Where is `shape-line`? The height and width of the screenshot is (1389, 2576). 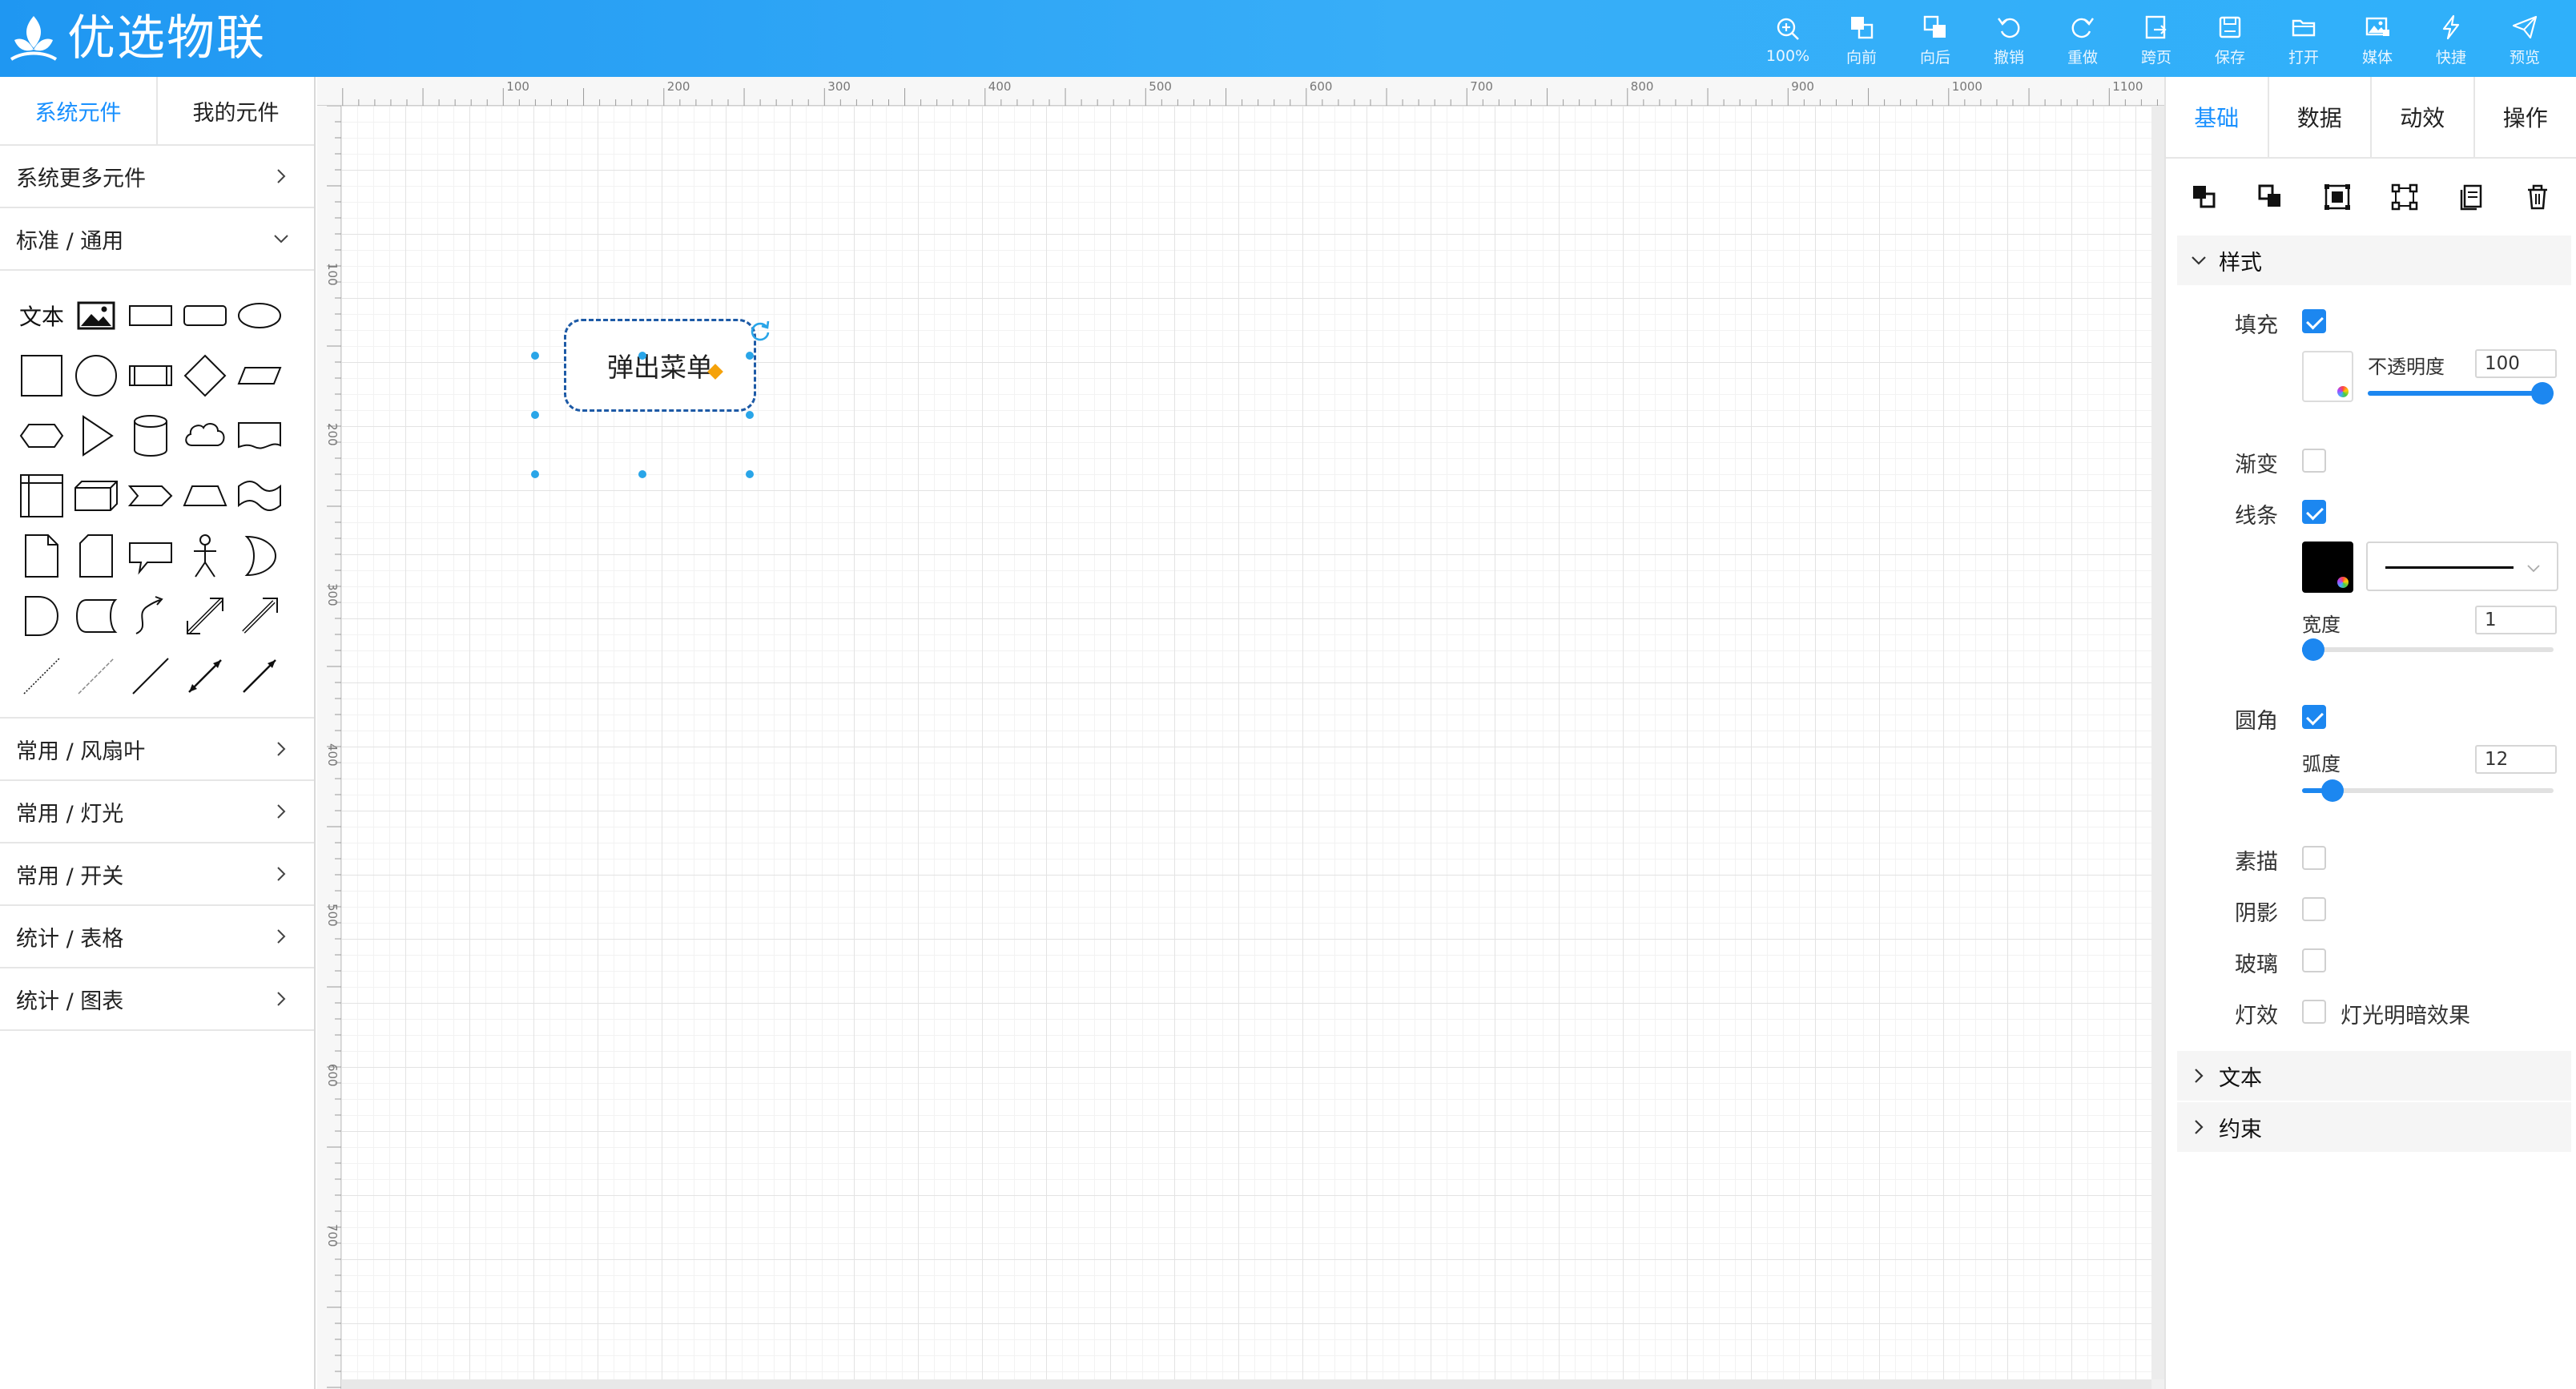
shape-line is located at coordinates (150, 676).